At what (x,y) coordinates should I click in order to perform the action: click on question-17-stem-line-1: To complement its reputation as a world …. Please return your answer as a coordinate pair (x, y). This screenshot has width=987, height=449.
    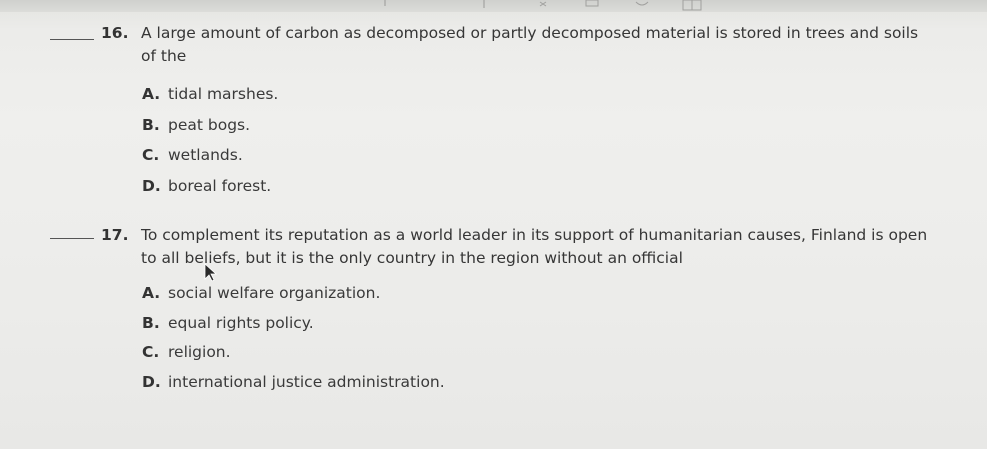
    Looking at the image, I should click on (534, 235).